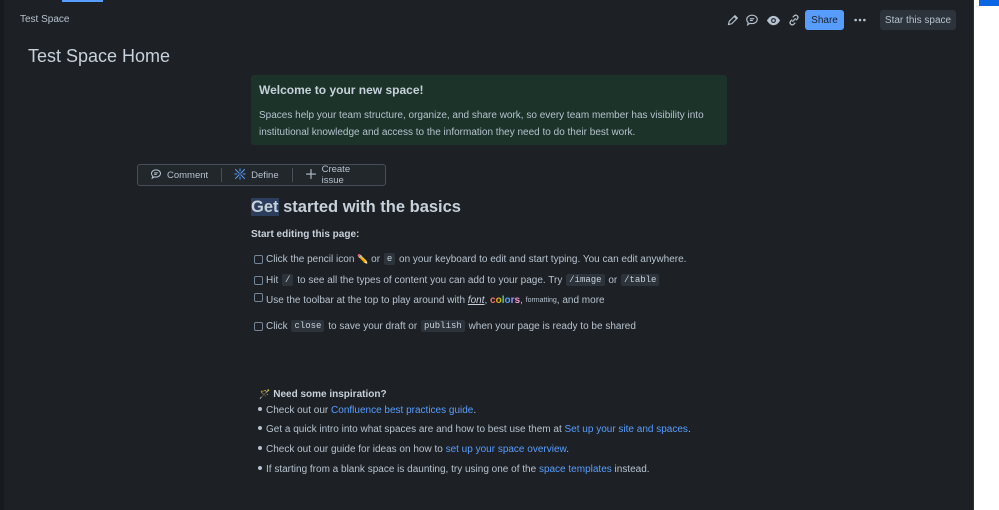 This screenshot has width=999, height=510. I want to click on task-text: Hit, so click(272, 280).